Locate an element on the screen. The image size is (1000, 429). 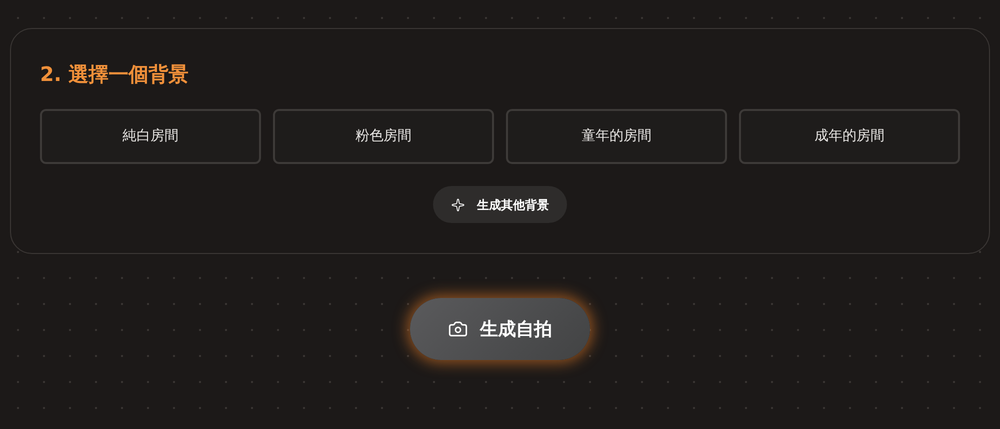
sparkle-icon is located at coordinates (458, 205).